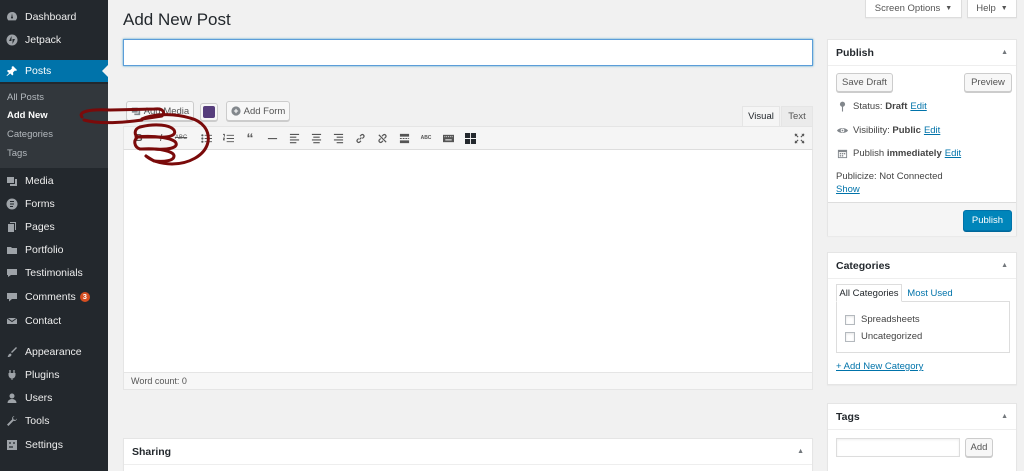  I want to click on tab-most-used: Most Used, so click(930, 293).